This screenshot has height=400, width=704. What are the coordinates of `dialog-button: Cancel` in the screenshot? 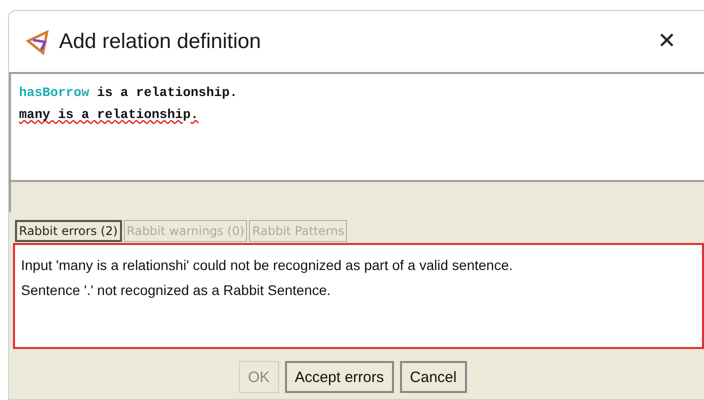 It's located at (433, 377).